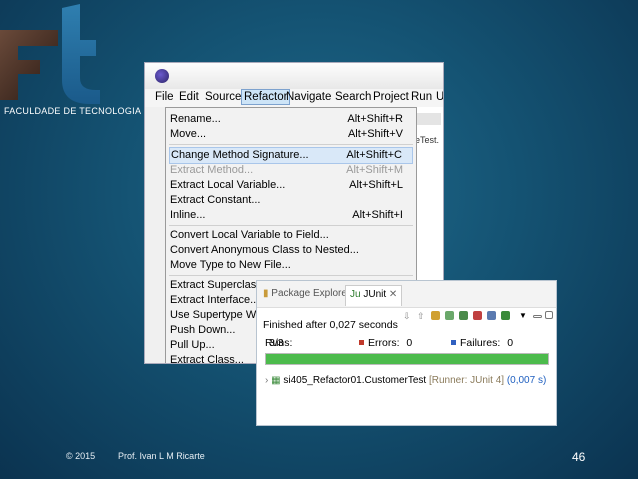 This screenshot has height=479, width=638. What do you see at coordinates (385, 343) in the screenshot?
I see `errors-counter: Errors: 0` at bounding box center [385, 343].